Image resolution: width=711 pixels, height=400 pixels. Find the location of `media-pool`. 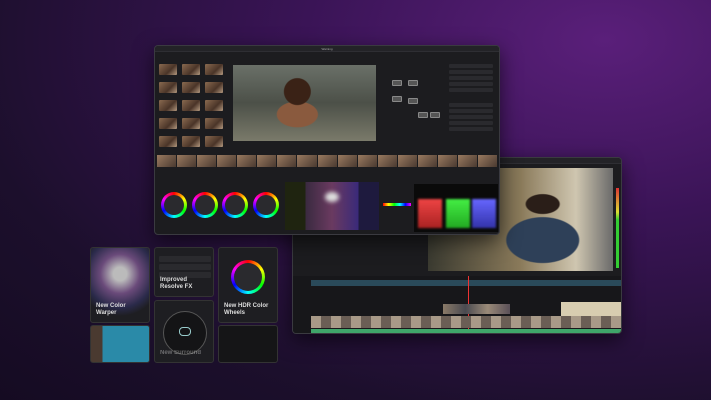

media-pool is located at coordinates (192, 104).